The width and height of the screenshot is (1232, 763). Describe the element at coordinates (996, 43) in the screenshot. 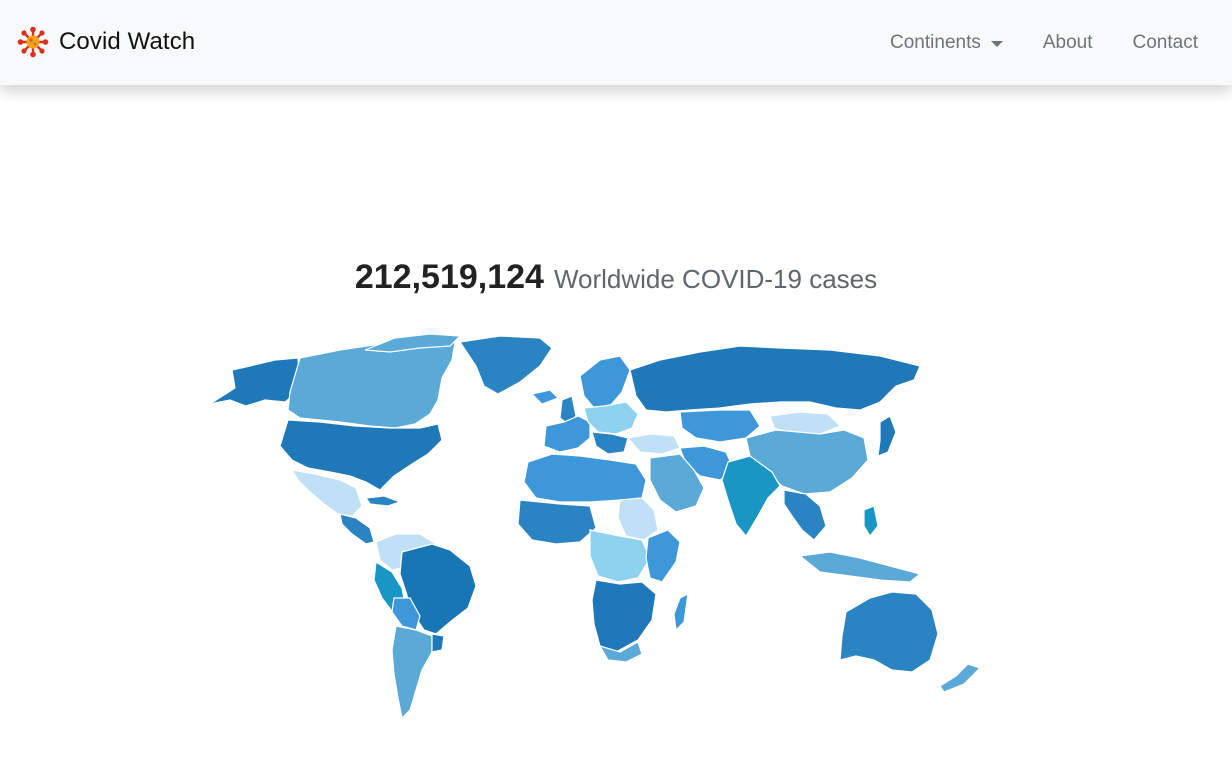

I see `caret-down-icon` at that location.